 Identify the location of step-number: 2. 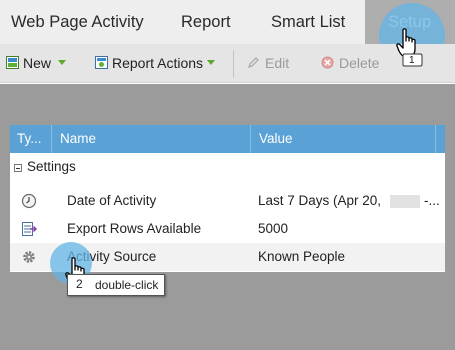
(79, 284).